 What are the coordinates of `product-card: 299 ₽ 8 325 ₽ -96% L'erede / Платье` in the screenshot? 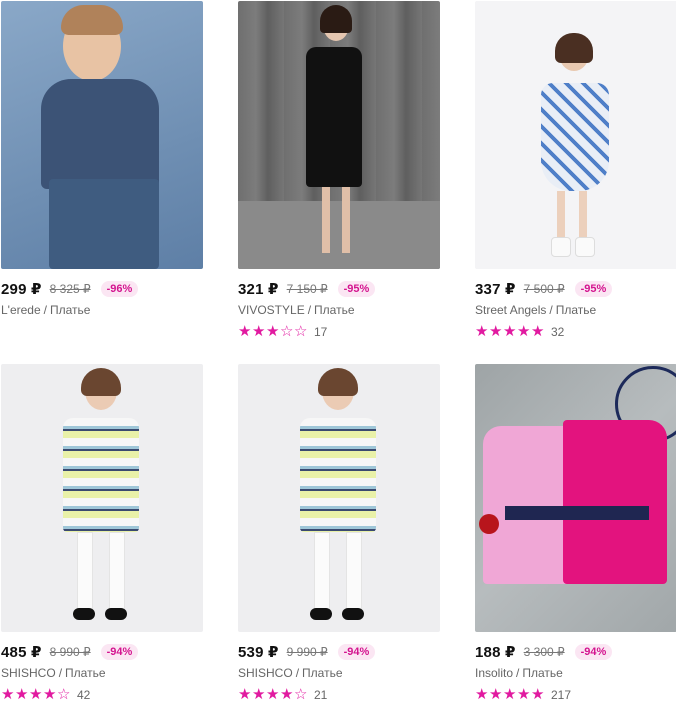 It's located at (102, 160).